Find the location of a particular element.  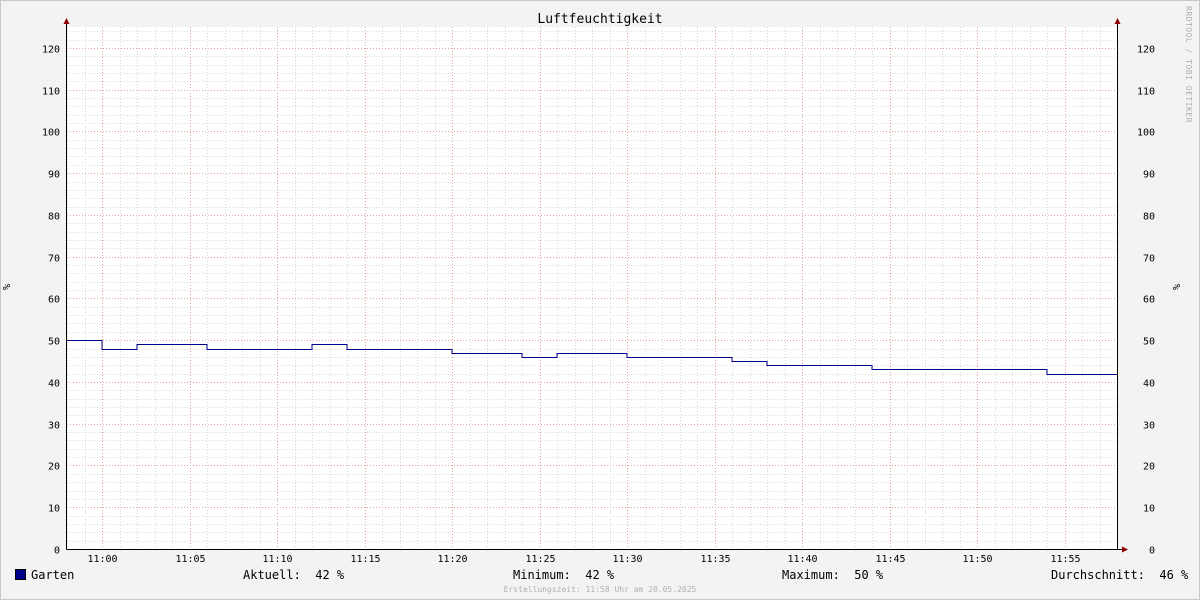

legend-average: Durchschnitt: 46 % is located at coordinates (1119, 575).